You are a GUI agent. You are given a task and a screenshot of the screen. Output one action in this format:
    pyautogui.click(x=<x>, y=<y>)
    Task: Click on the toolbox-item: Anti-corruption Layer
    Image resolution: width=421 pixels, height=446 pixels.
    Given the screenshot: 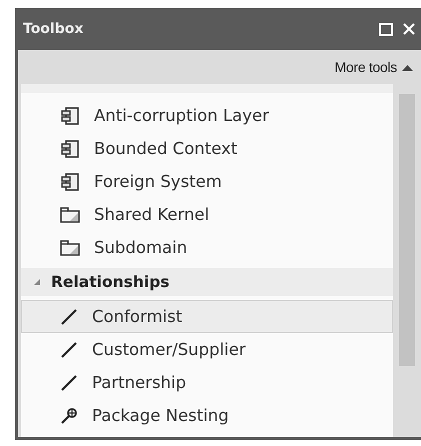 What is the action you would take?
    pyautogui.click(x=207, y=115)
    